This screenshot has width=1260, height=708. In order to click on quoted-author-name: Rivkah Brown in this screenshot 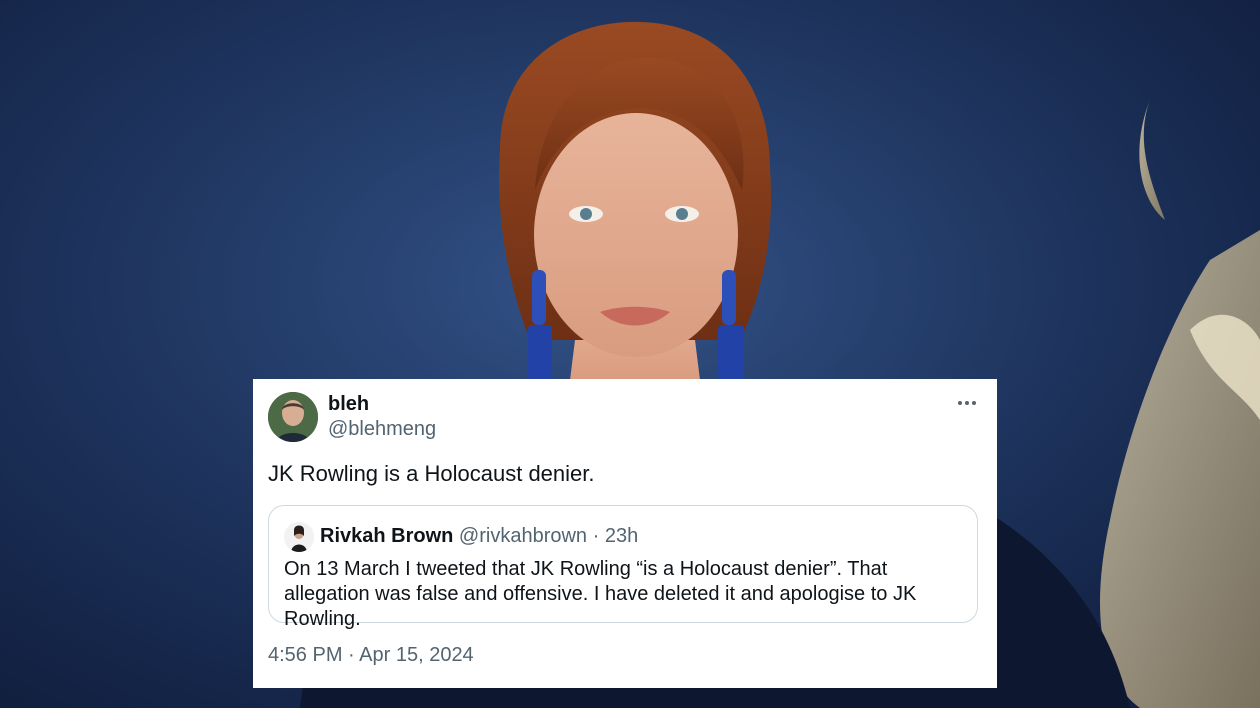, I will do `click(386, 536)`.